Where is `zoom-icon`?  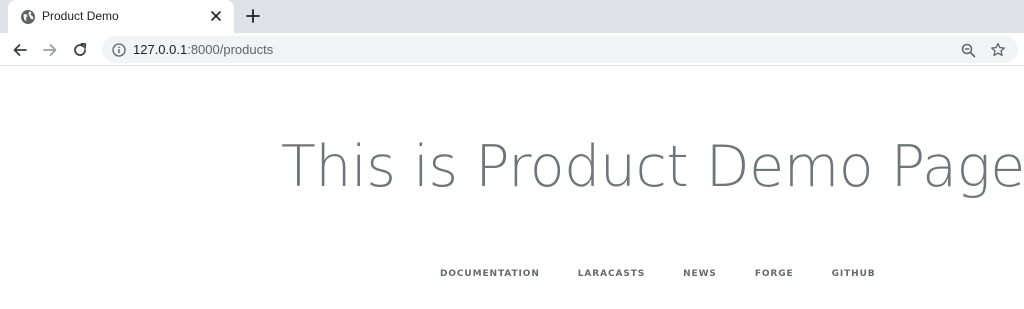
zoom-icon is located at coordinates (968, 50).